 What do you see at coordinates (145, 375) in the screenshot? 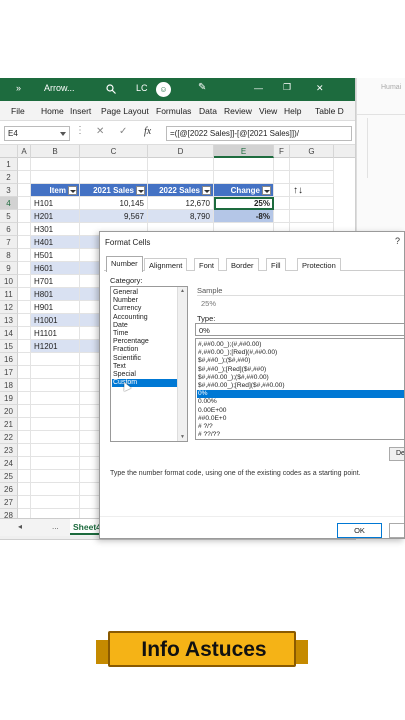
I see `category-item: Special` at bounding box center [145, 375].